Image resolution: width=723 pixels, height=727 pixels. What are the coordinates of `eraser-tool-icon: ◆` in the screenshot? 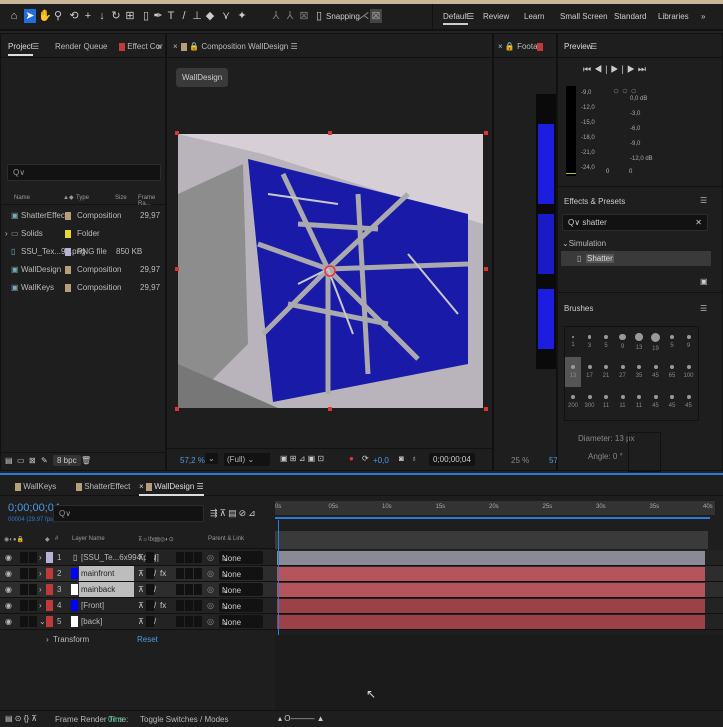 It's located at (210, 16).